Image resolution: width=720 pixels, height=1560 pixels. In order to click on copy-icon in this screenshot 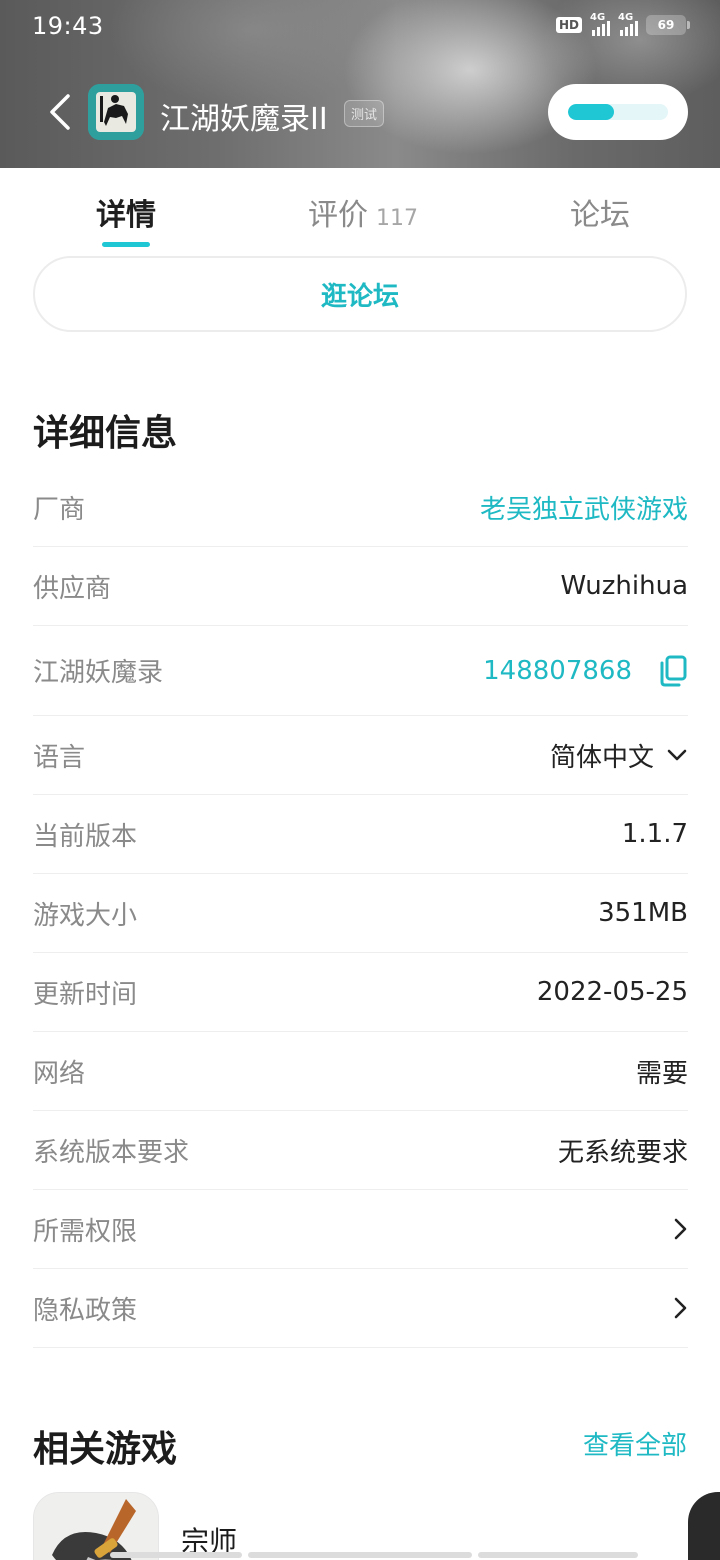, I will do `click(673, 671)`.